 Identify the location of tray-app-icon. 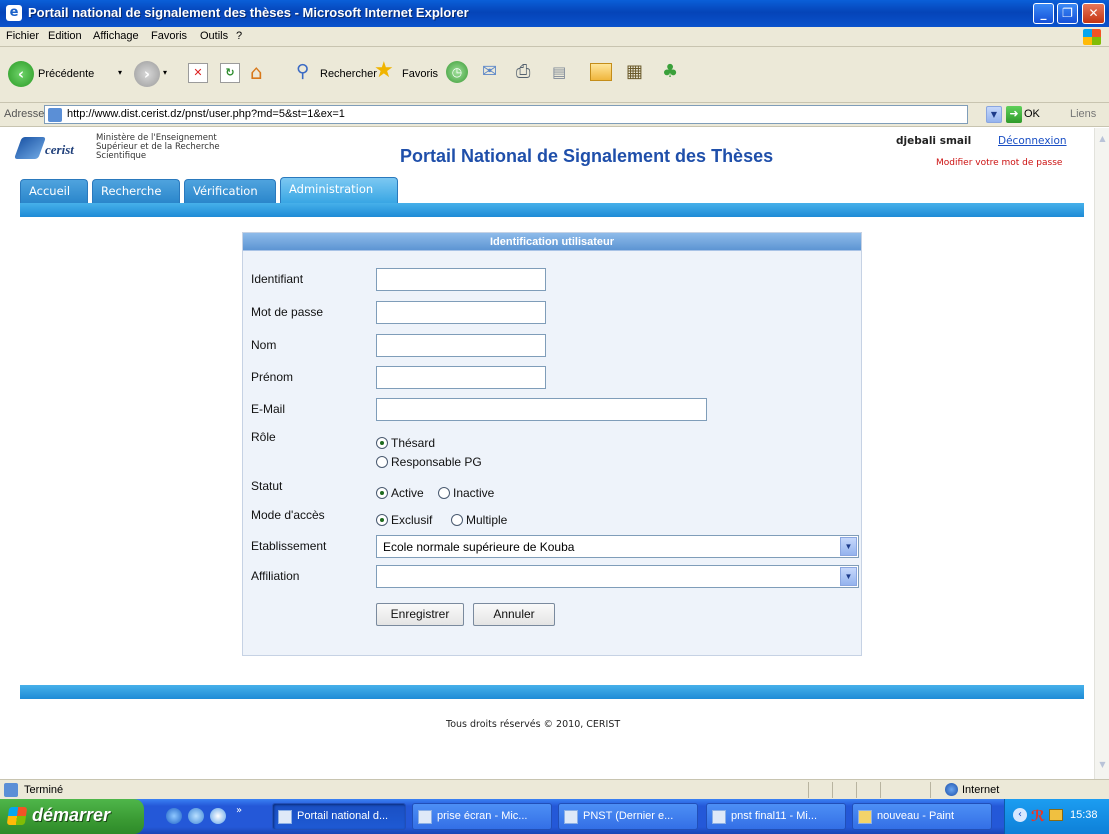
(1056, 815).